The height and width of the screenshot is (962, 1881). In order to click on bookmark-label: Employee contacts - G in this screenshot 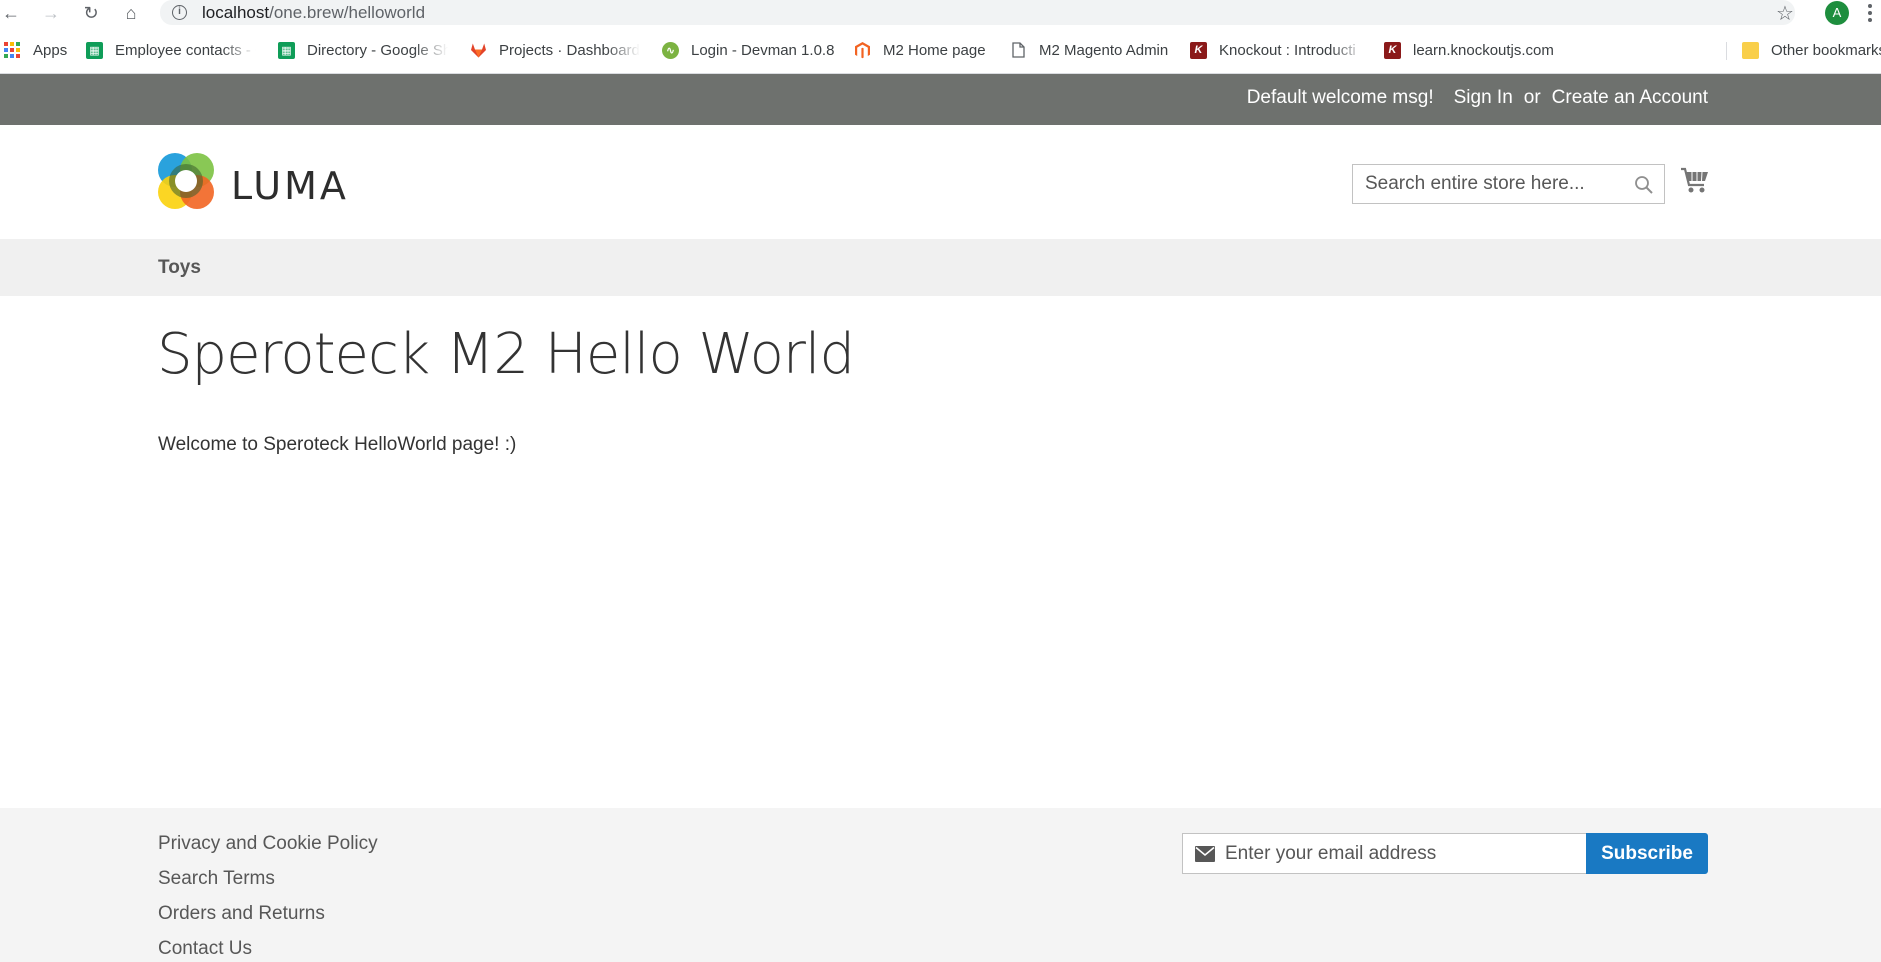, I will do `click(185, 50)`.